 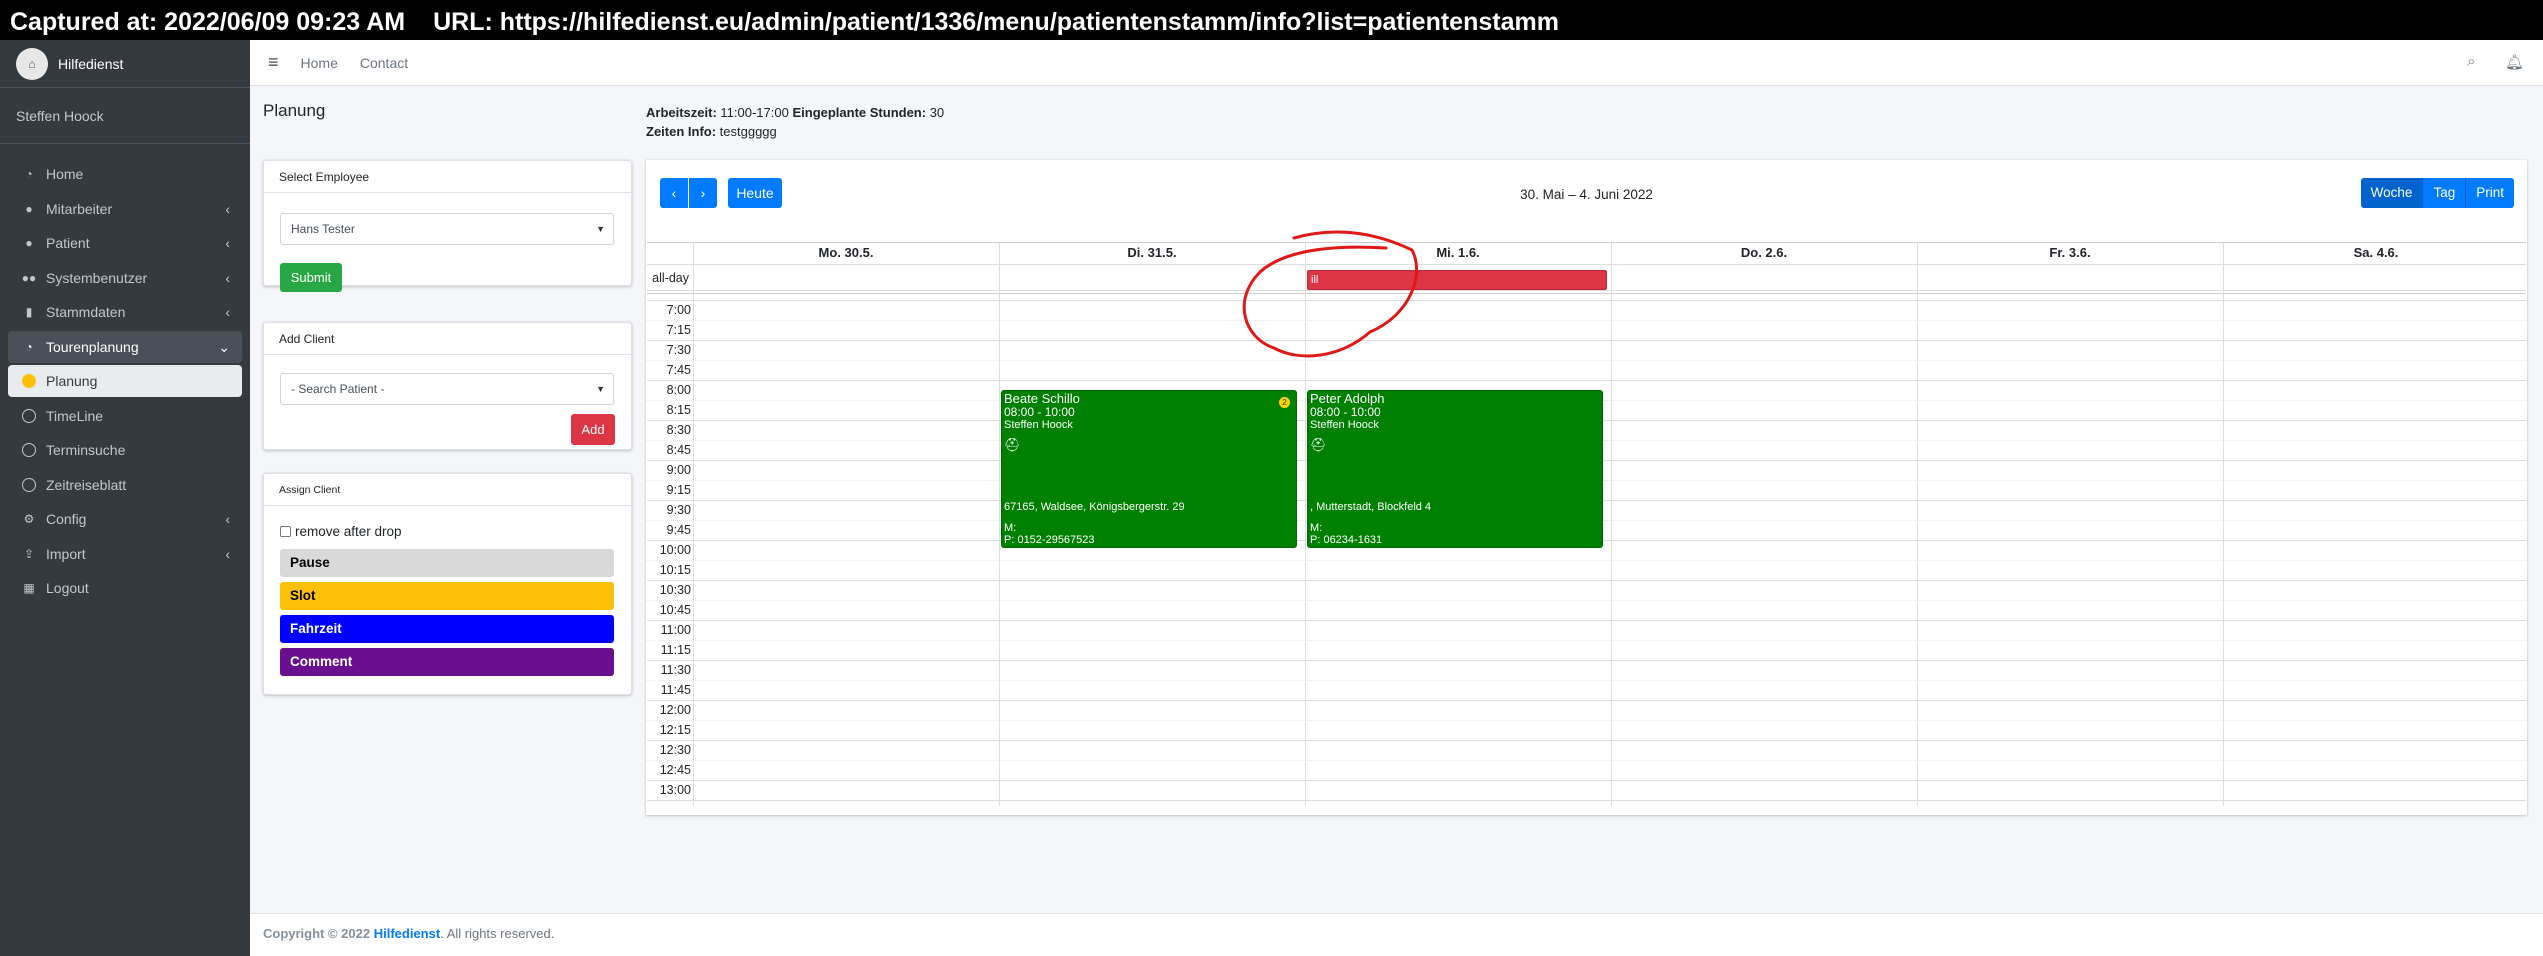 I want to click on day-header-fri: Fr. 3.6., so click(x=2070, y=252).